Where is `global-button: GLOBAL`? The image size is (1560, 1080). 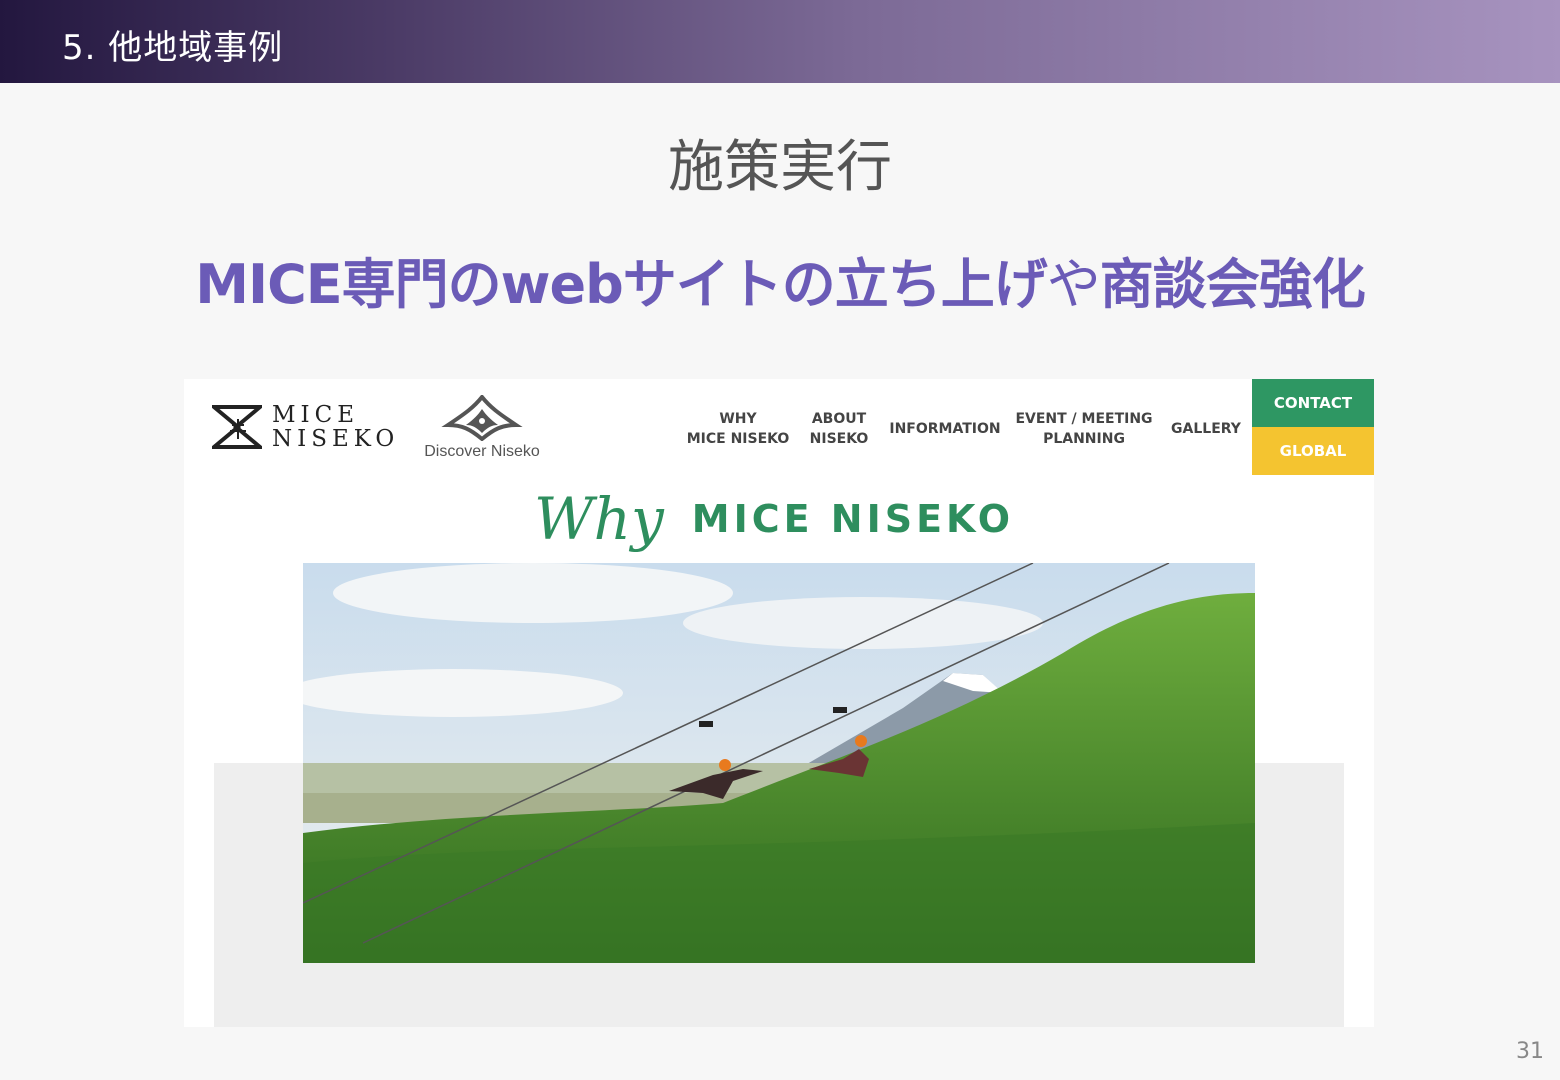
global-button: GLOBAL is located at coordinates (1313, 451).